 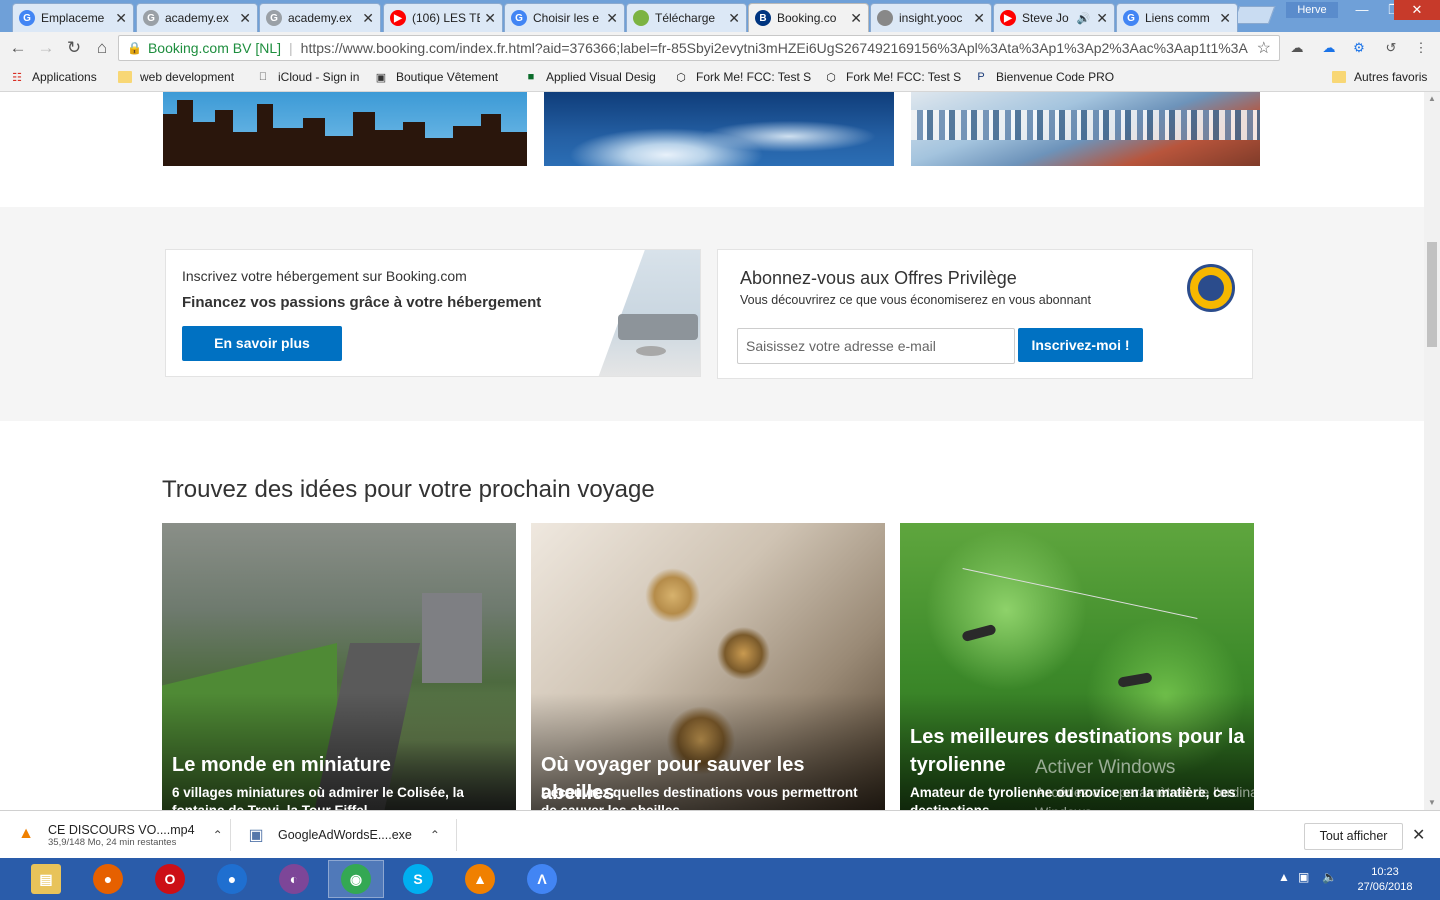 I want to click on back-arrow-icon: ←, so click(x=18, y=48).